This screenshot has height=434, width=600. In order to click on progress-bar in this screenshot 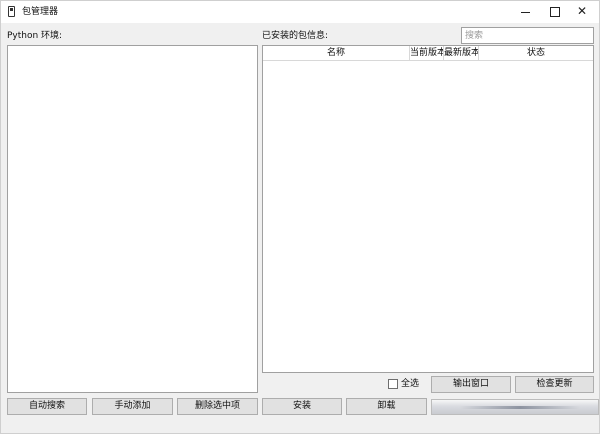, I will do `click(515, 407)`.